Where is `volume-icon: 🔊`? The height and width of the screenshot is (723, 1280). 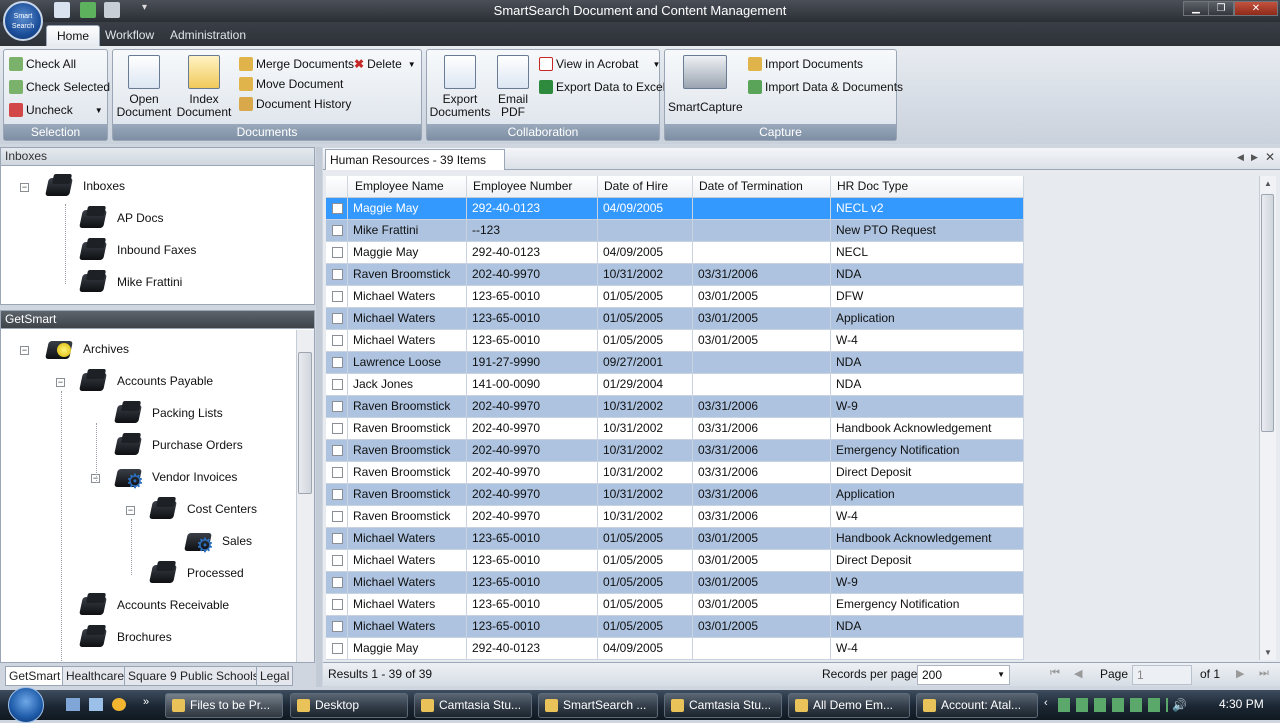 volume-icon: 🔊 is located at coordinates (1179, 705).